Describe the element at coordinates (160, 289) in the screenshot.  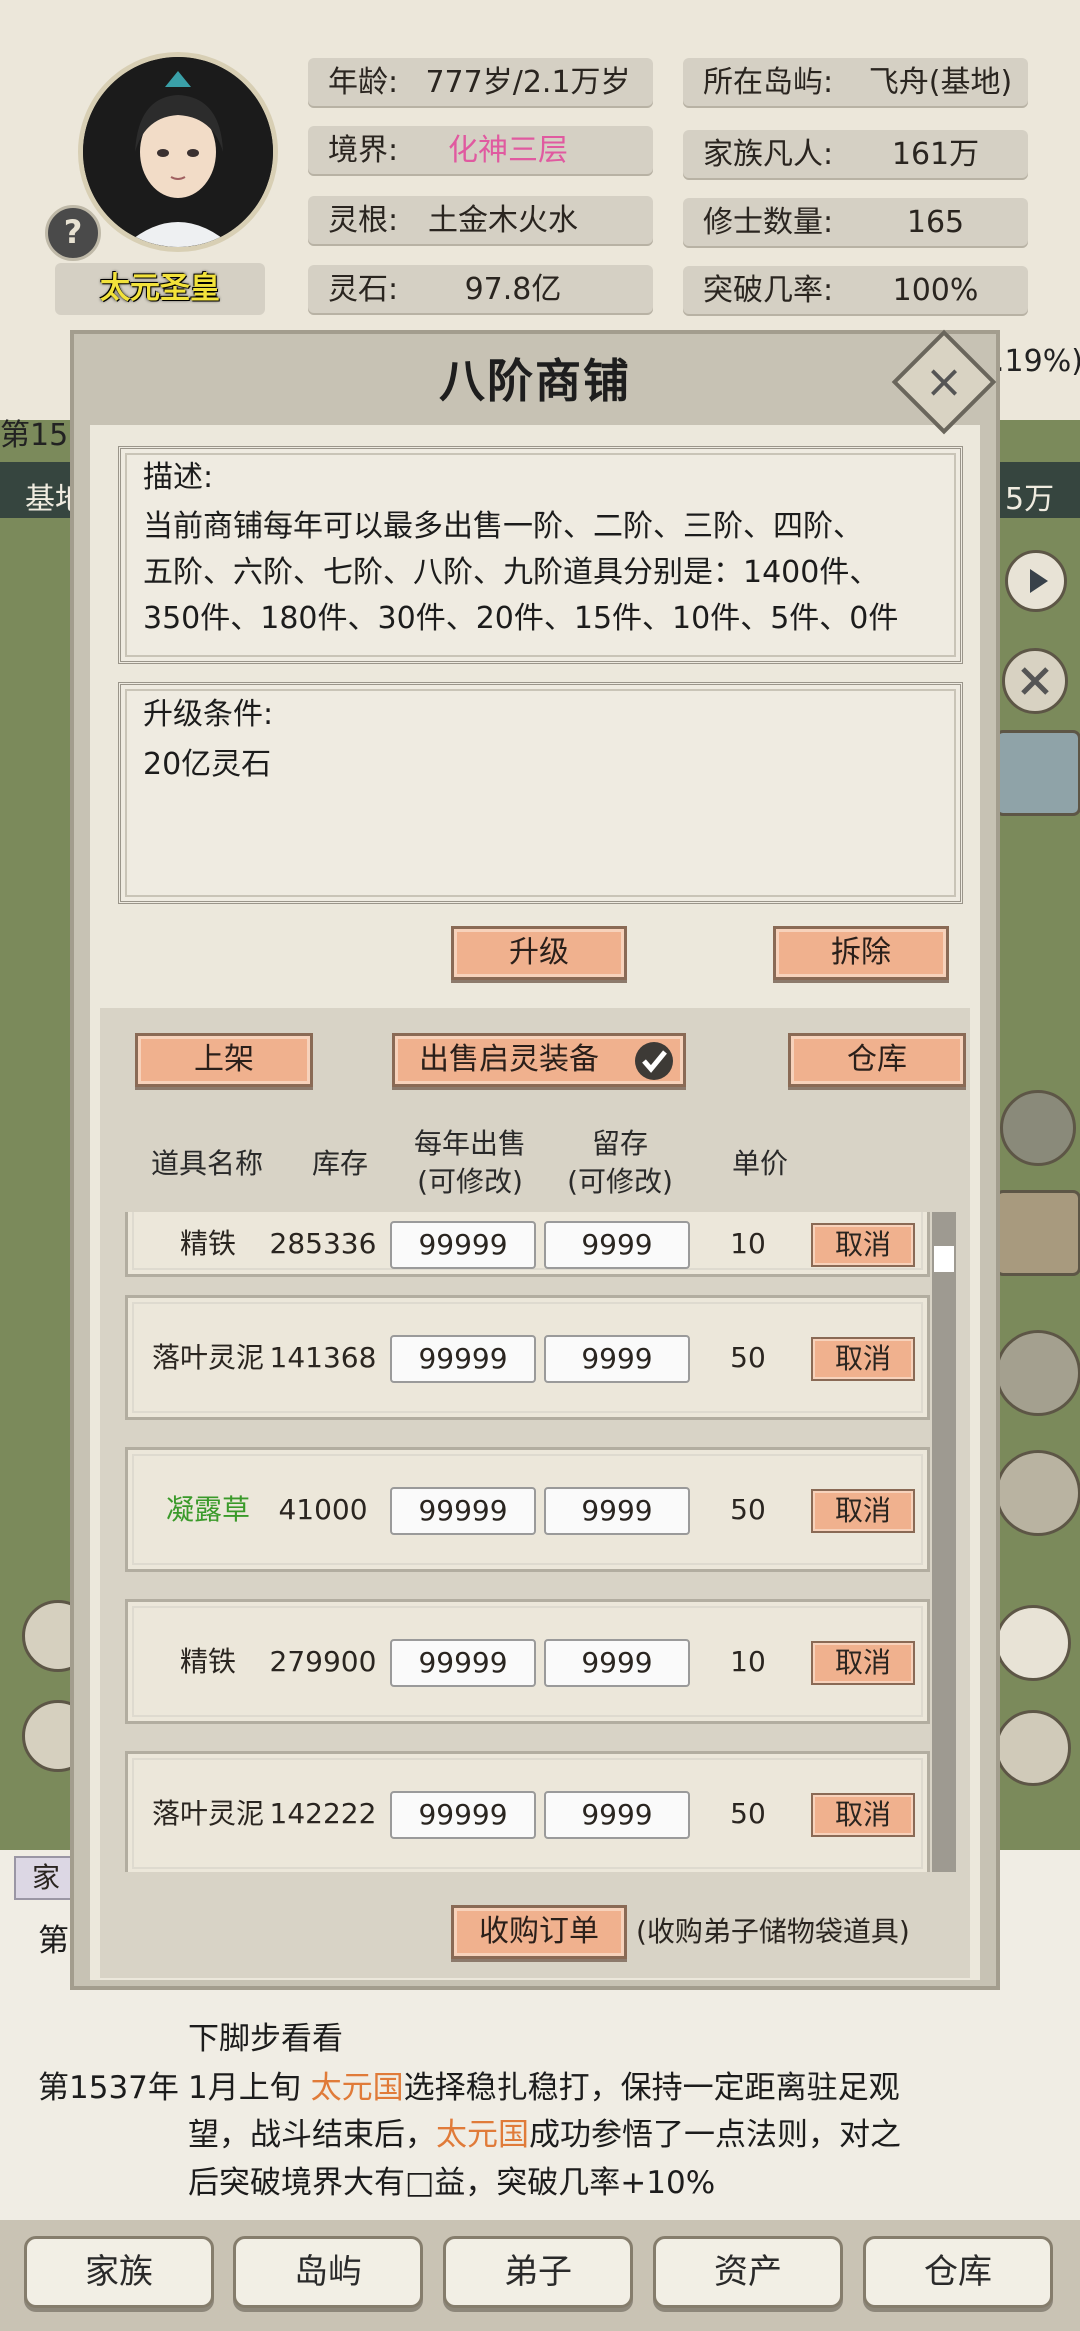
I see `character-name: 太元圣皇` at that location.